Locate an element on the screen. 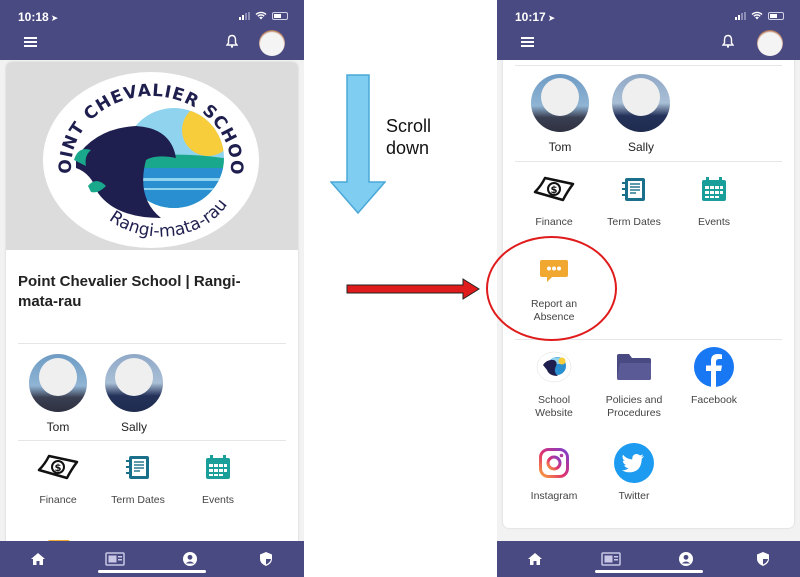 The width and height of the screenshot is (800, 577). scroll-text-line: Scroll is located at coordinates (409, 126).